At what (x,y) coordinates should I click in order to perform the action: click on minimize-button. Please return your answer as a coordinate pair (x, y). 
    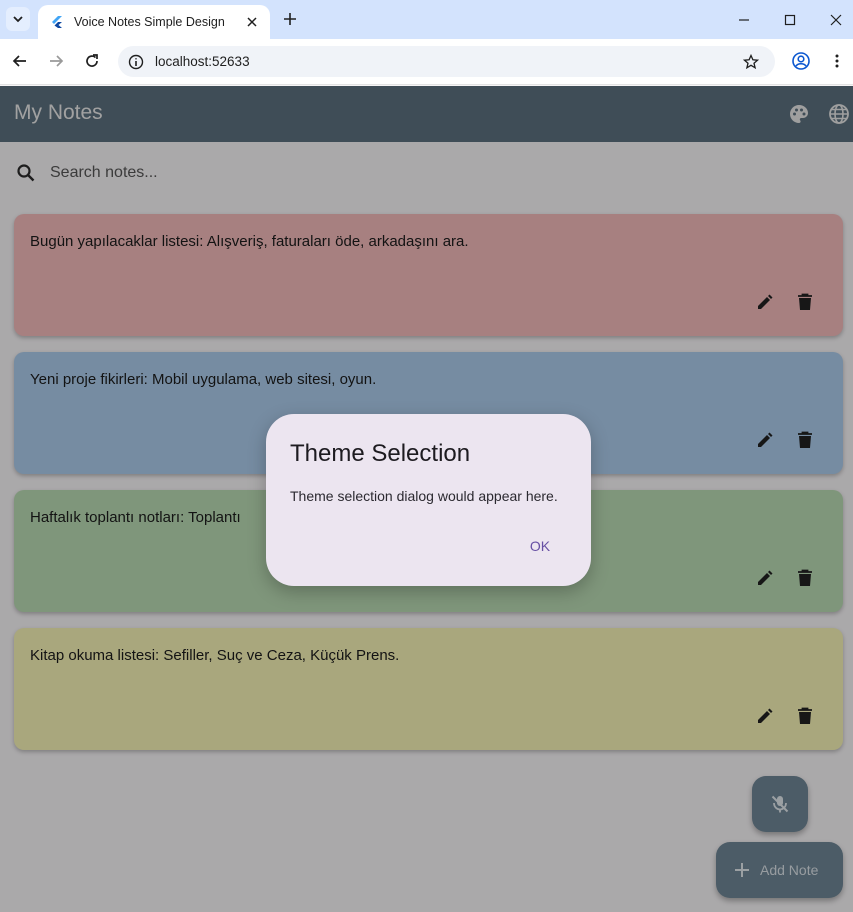
    Looking at the image, I should click on (744, 19).